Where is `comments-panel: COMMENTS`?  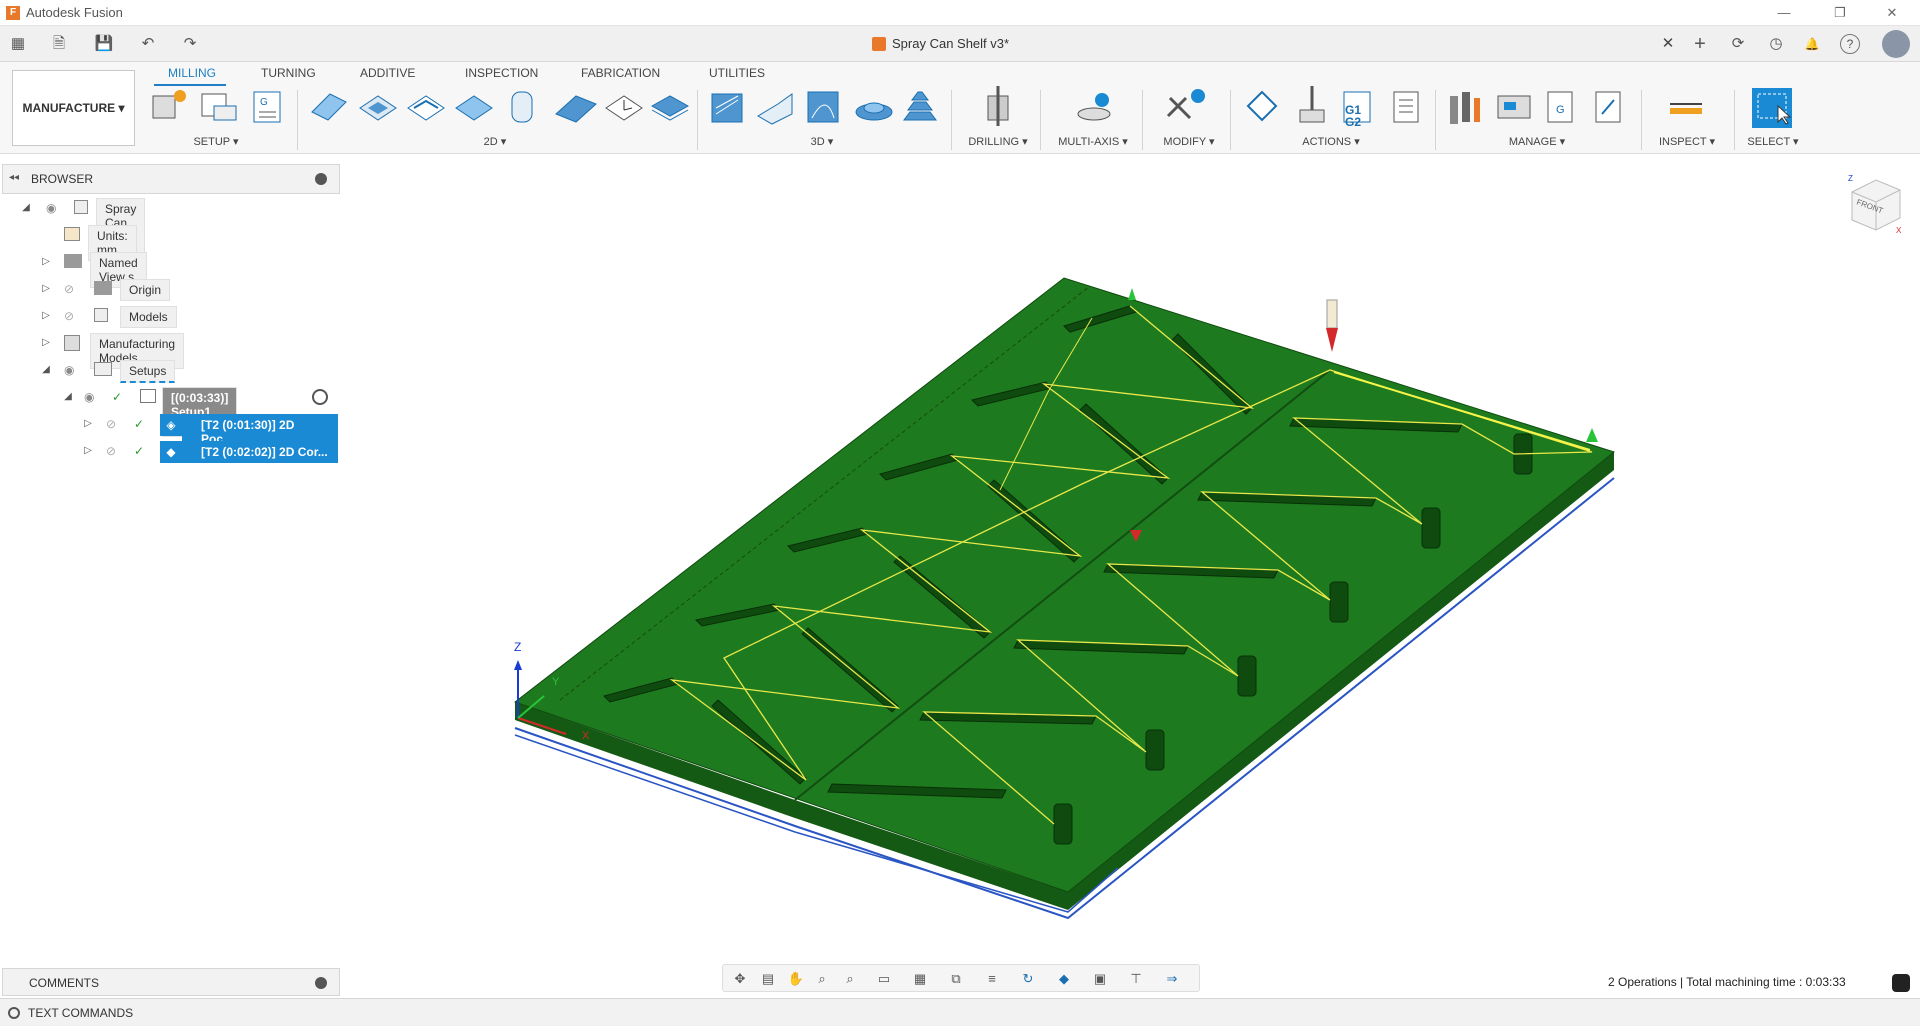 comments-panel: COMMENTS is located at coordinates (171, 982).